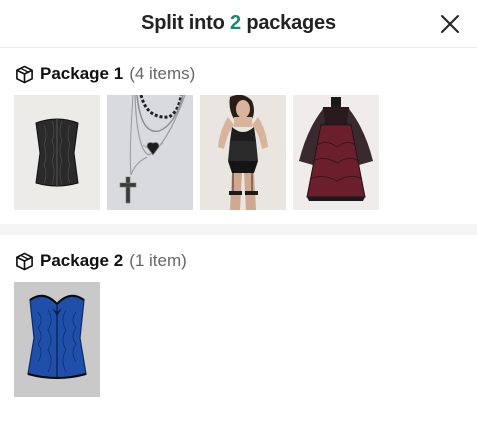  I want to click on lingerie-image, so click(243, 152).